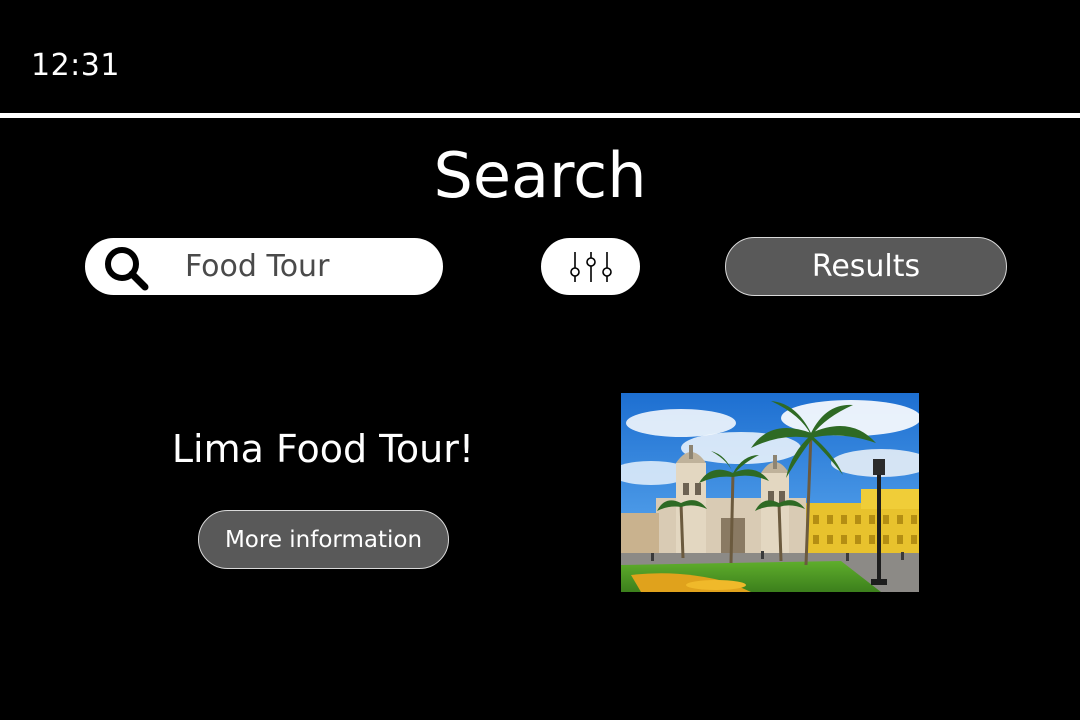 This screenshot has width=1080, height=720. Describe the element at coordinates (770, 492) in the screenshot. I see `plaza-cathedral-photo` at that location.